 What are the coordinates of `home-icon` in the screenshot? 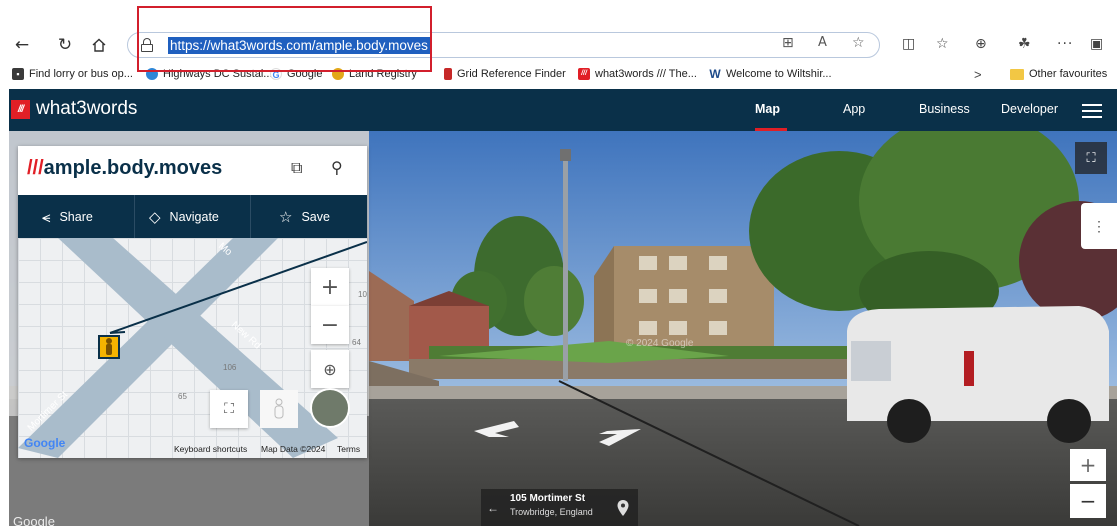 It's located at (99, 45).